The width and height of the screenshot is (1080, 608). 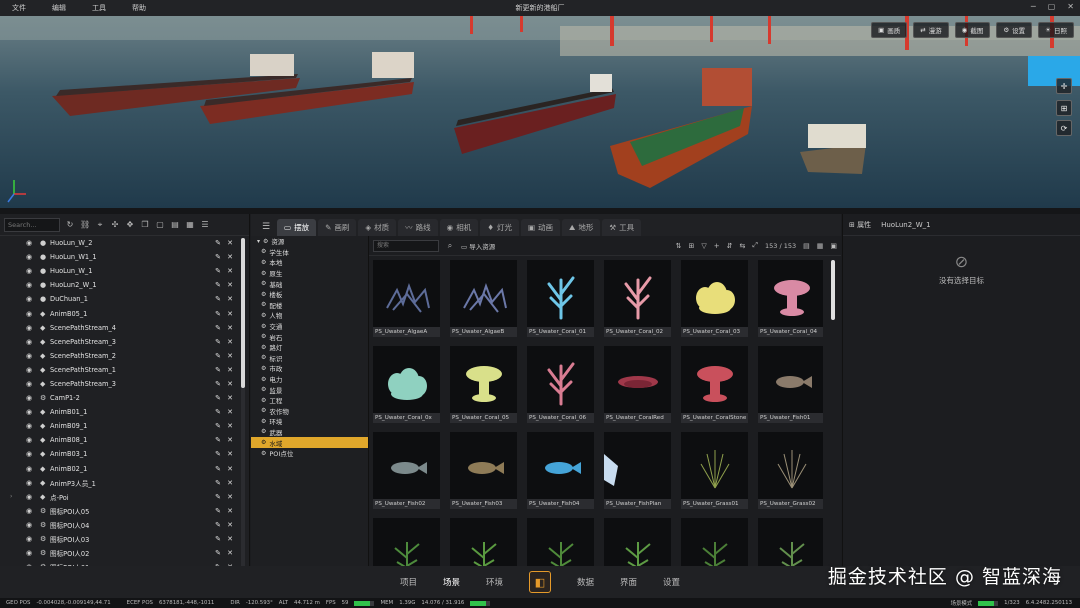 I want to click on asset-card: PS_Uwater_Coral_04, so click(x=790, y=298).